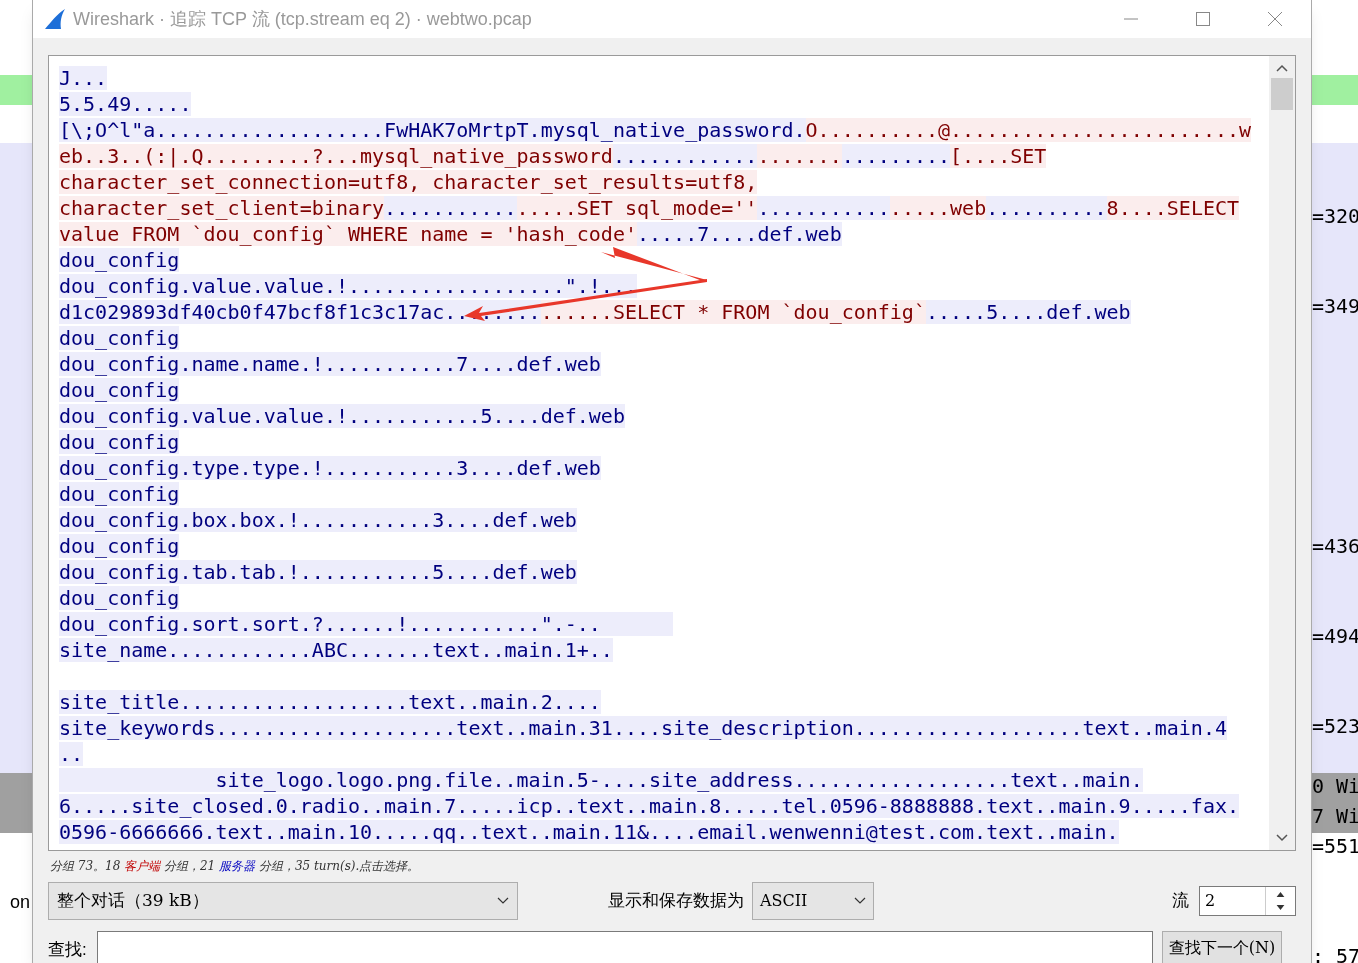 The image size is (1358, 963). Describe the element at coordinates (348, 234) in the screenshot. I see `client-data-text: value FROM `dou_config` WHERE name = 'hash_code'` at that location.